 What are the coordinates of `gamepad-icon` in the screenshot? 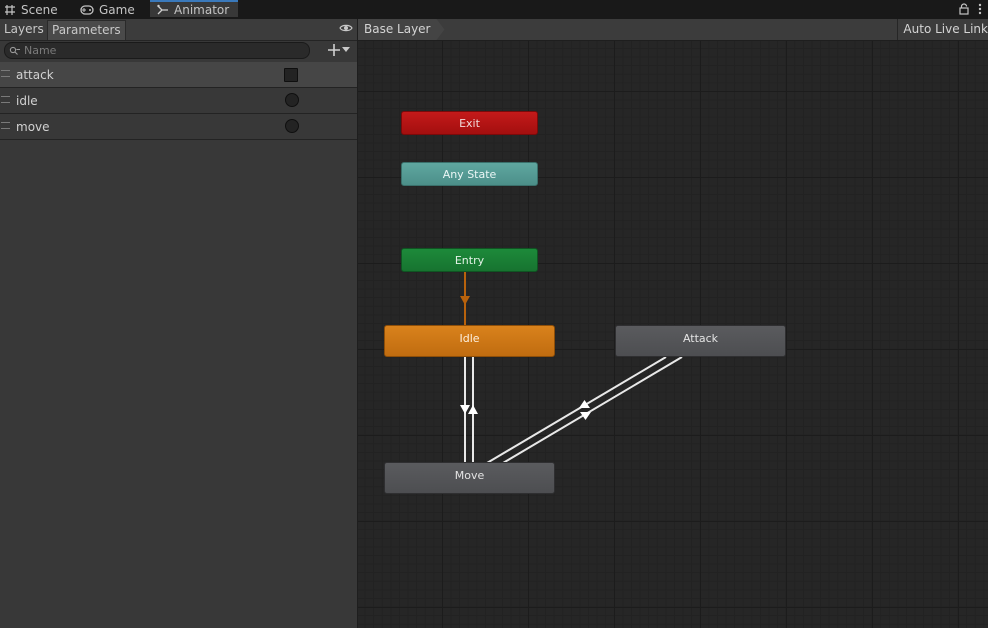 It's located at (87, 9).